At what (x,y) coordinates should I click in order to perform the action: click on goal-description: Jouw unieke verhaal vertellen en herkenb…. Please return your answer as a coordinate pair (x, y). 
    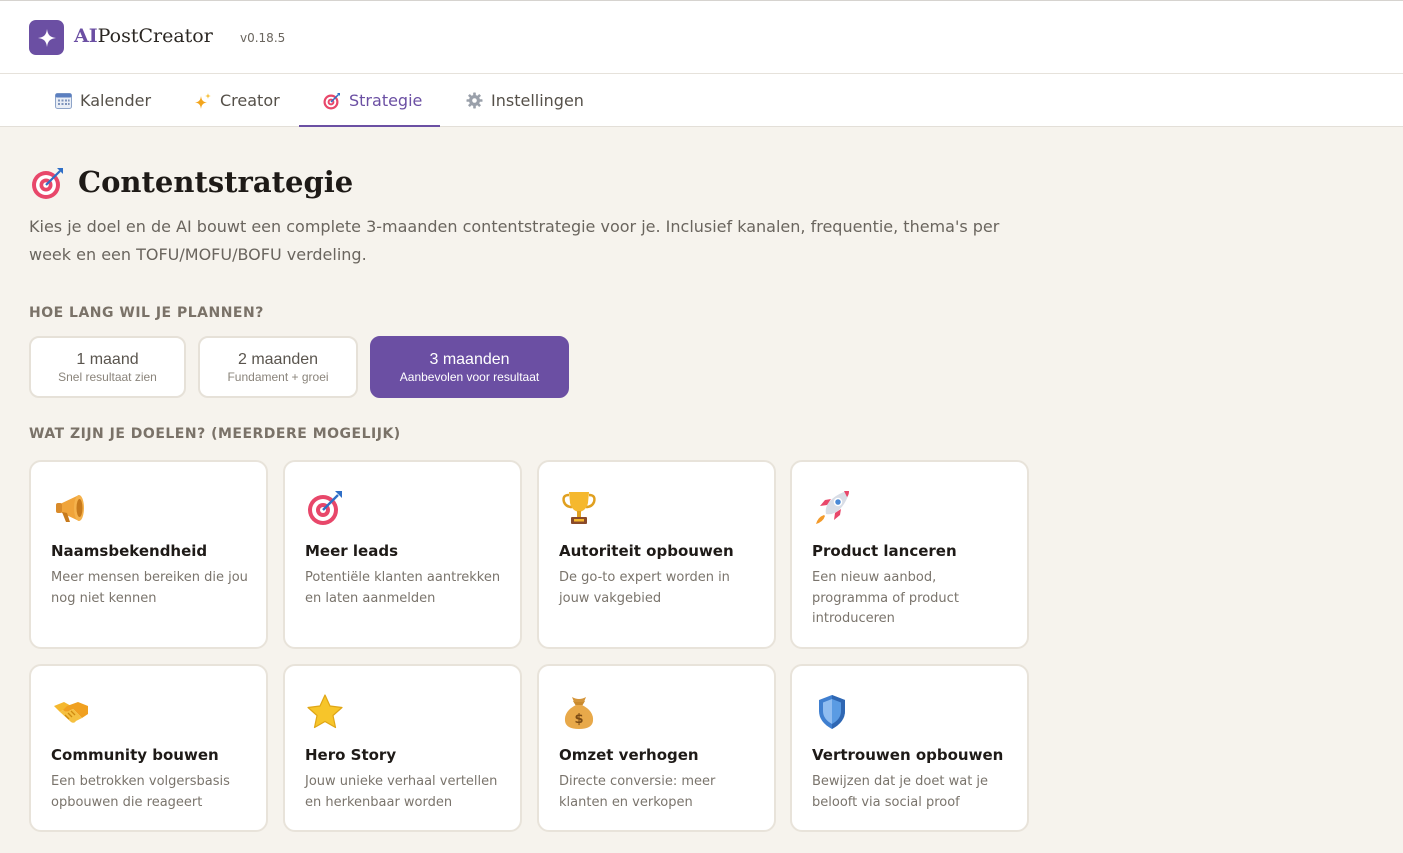
    Looking at the image, I should click on (401, 792).